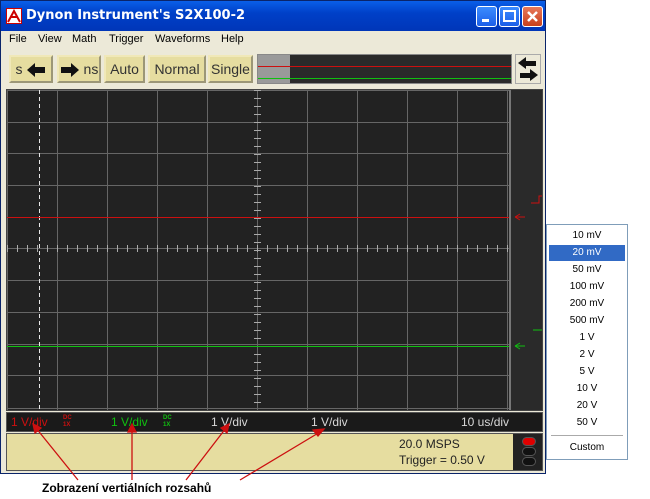  What do you see at coordinates (57, 454) in the screenshot?
I see `annotation-arrow-ch1` at bounding box center [57, 454].